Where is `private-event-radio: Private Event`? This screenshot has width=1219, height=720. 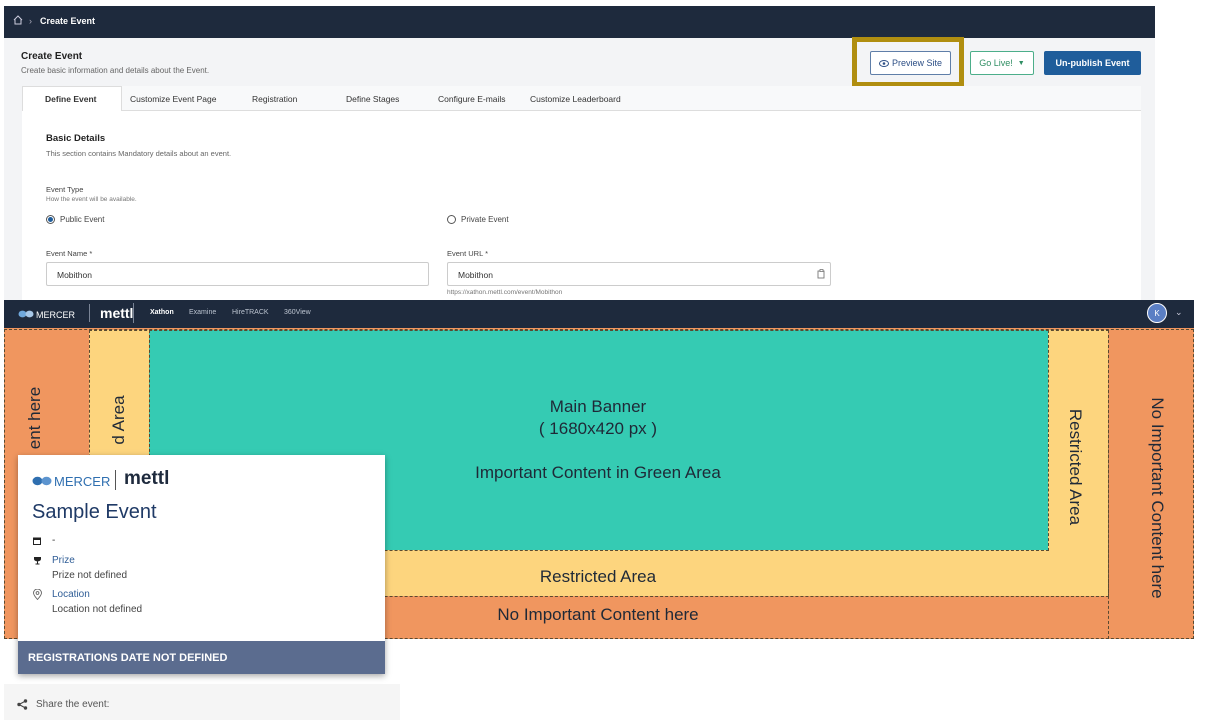 private-event-radio: Private Event is located at coordinates (478, 219).